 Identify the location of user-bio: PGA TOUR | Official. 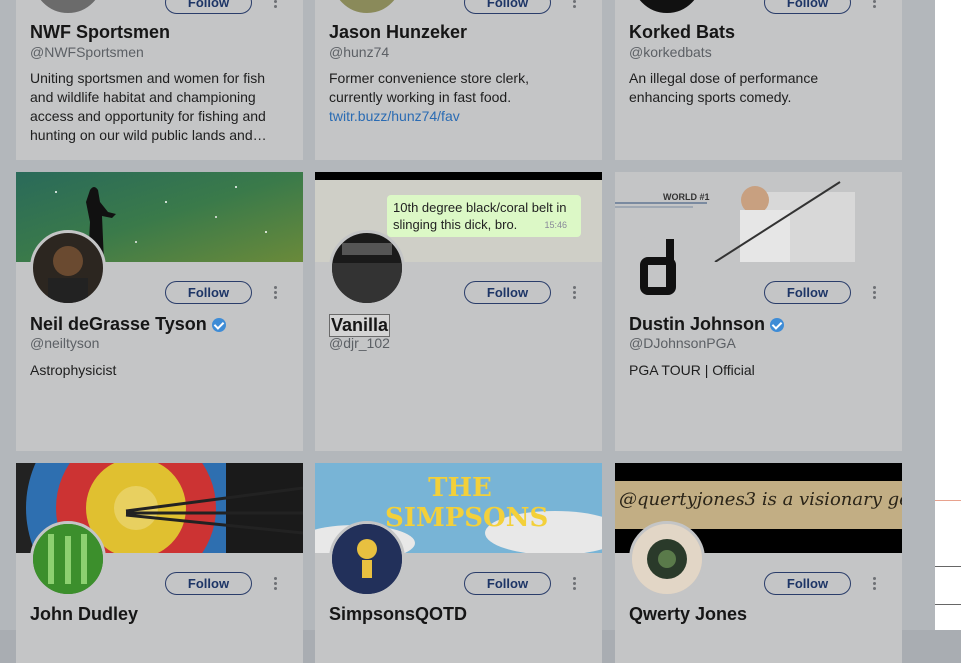
(692, 370).